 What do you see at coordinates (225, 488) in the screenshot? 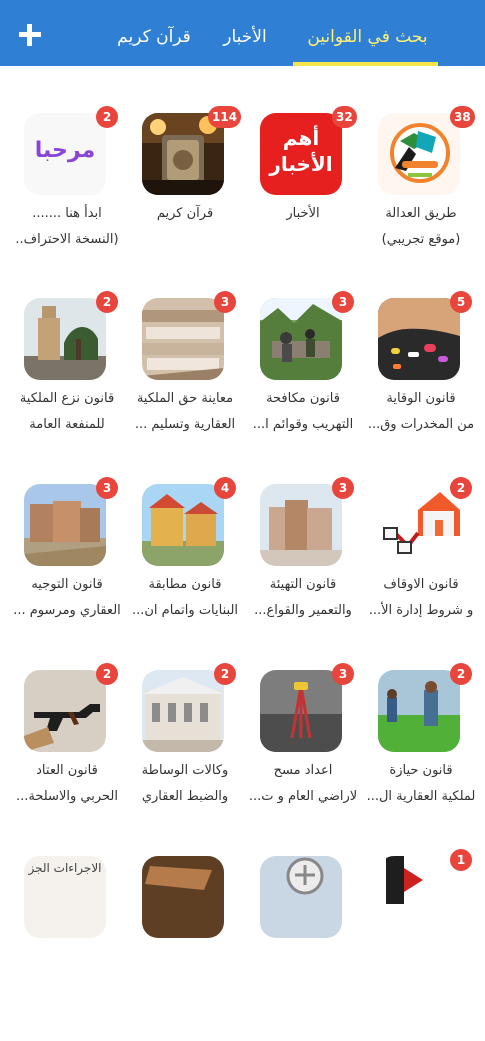
I see `tile-badge: 4` at bounding box center [225, 488].